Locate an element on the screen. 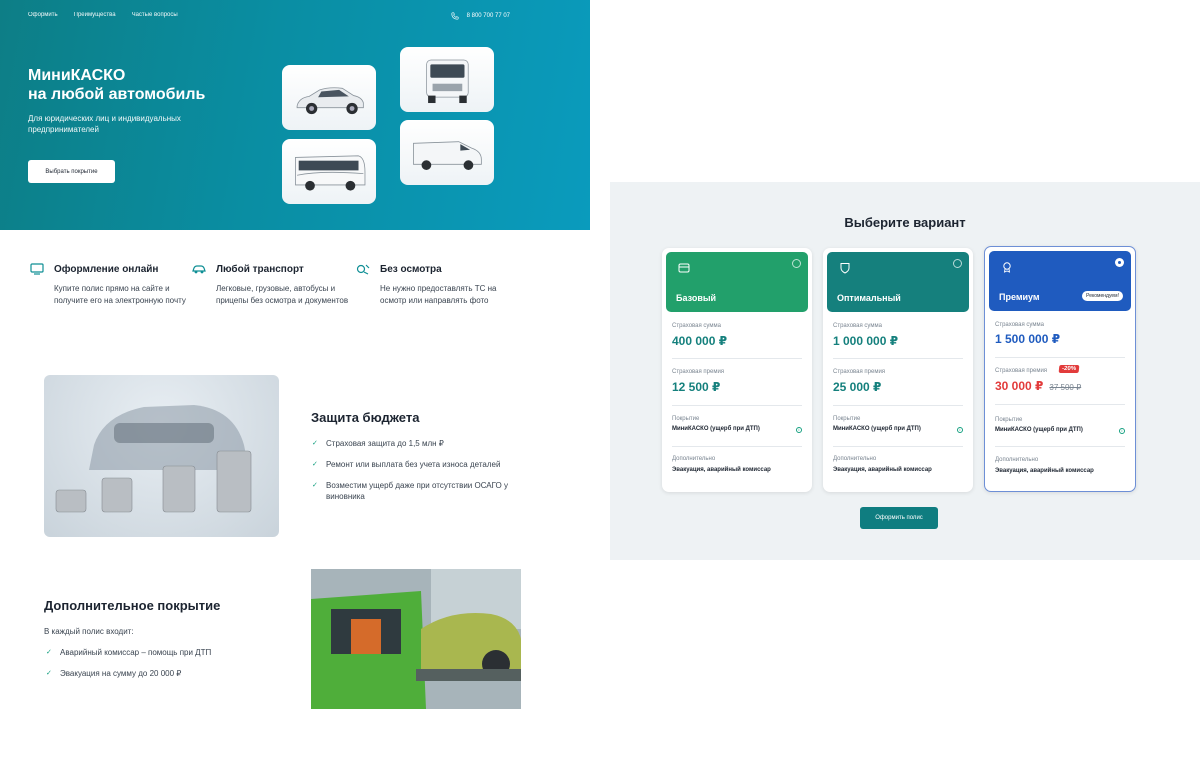 The image size is (1200, 757). nav-item-faq: Частые вопросы is located at coordinates (155, 15).